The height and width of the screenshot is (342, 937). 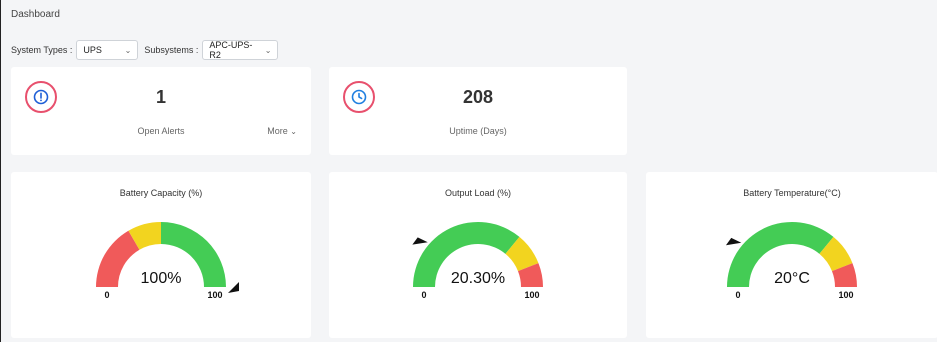 What do you see at coordinates (167, 261) in the screenshot?
I see `battery-capacity-gauge: 100% 0 100` at bounding box center [167, 261].